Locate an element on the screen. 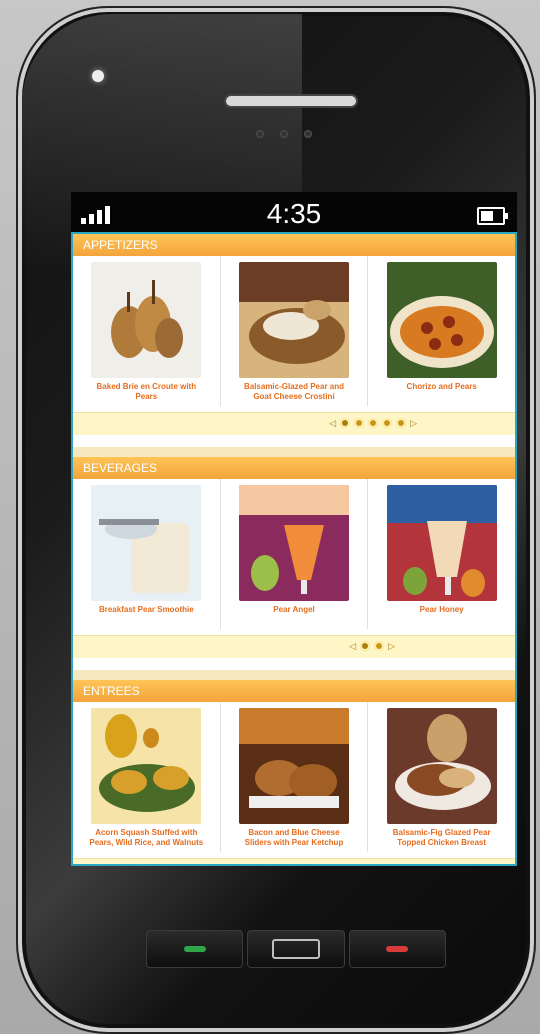 Image resolution: width=540 pixels, height=1034 pixels. section-title: ENTREES is located at coordinates (294, 691).